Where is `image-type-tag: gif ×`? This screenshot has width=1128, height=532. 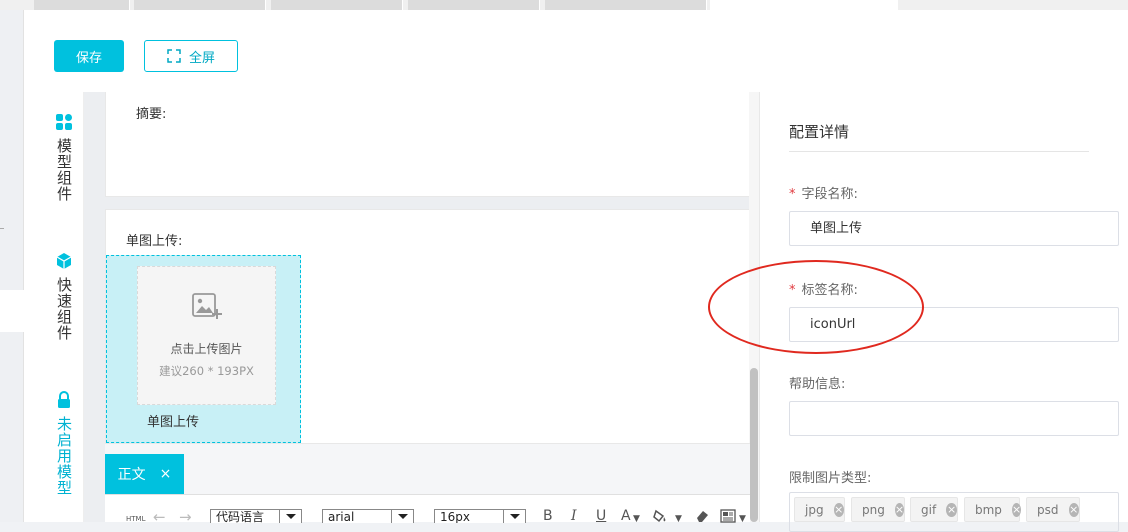 image-type-tag: gif × is located at coordinates (934, 509).